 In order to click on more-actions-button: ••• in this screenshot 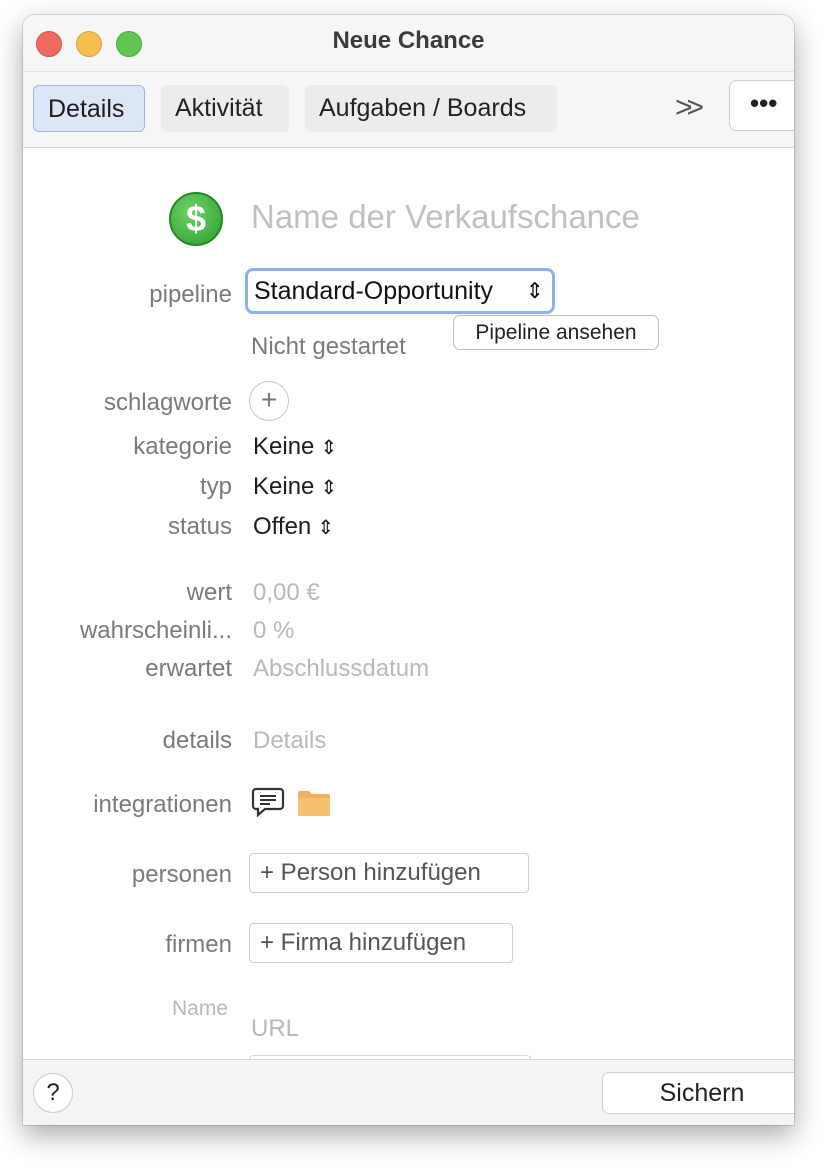, I will do `click(761, 105)`.